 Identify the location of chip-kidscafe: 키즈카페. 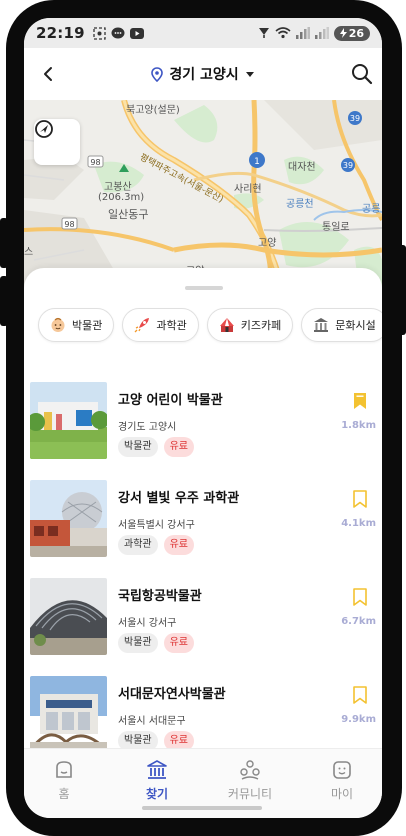
(250, 325).